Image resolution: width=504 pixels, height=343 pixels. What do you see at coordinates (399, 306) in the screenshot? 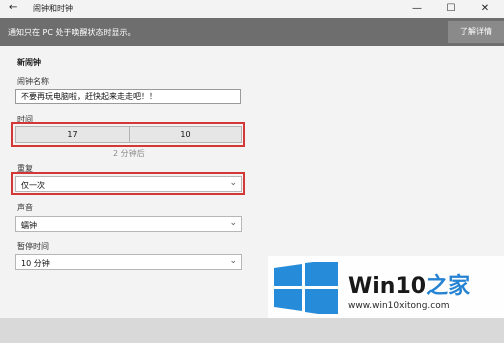
I see `watermark-url: www.win10xitong.com` at bounding box center [399, 306].